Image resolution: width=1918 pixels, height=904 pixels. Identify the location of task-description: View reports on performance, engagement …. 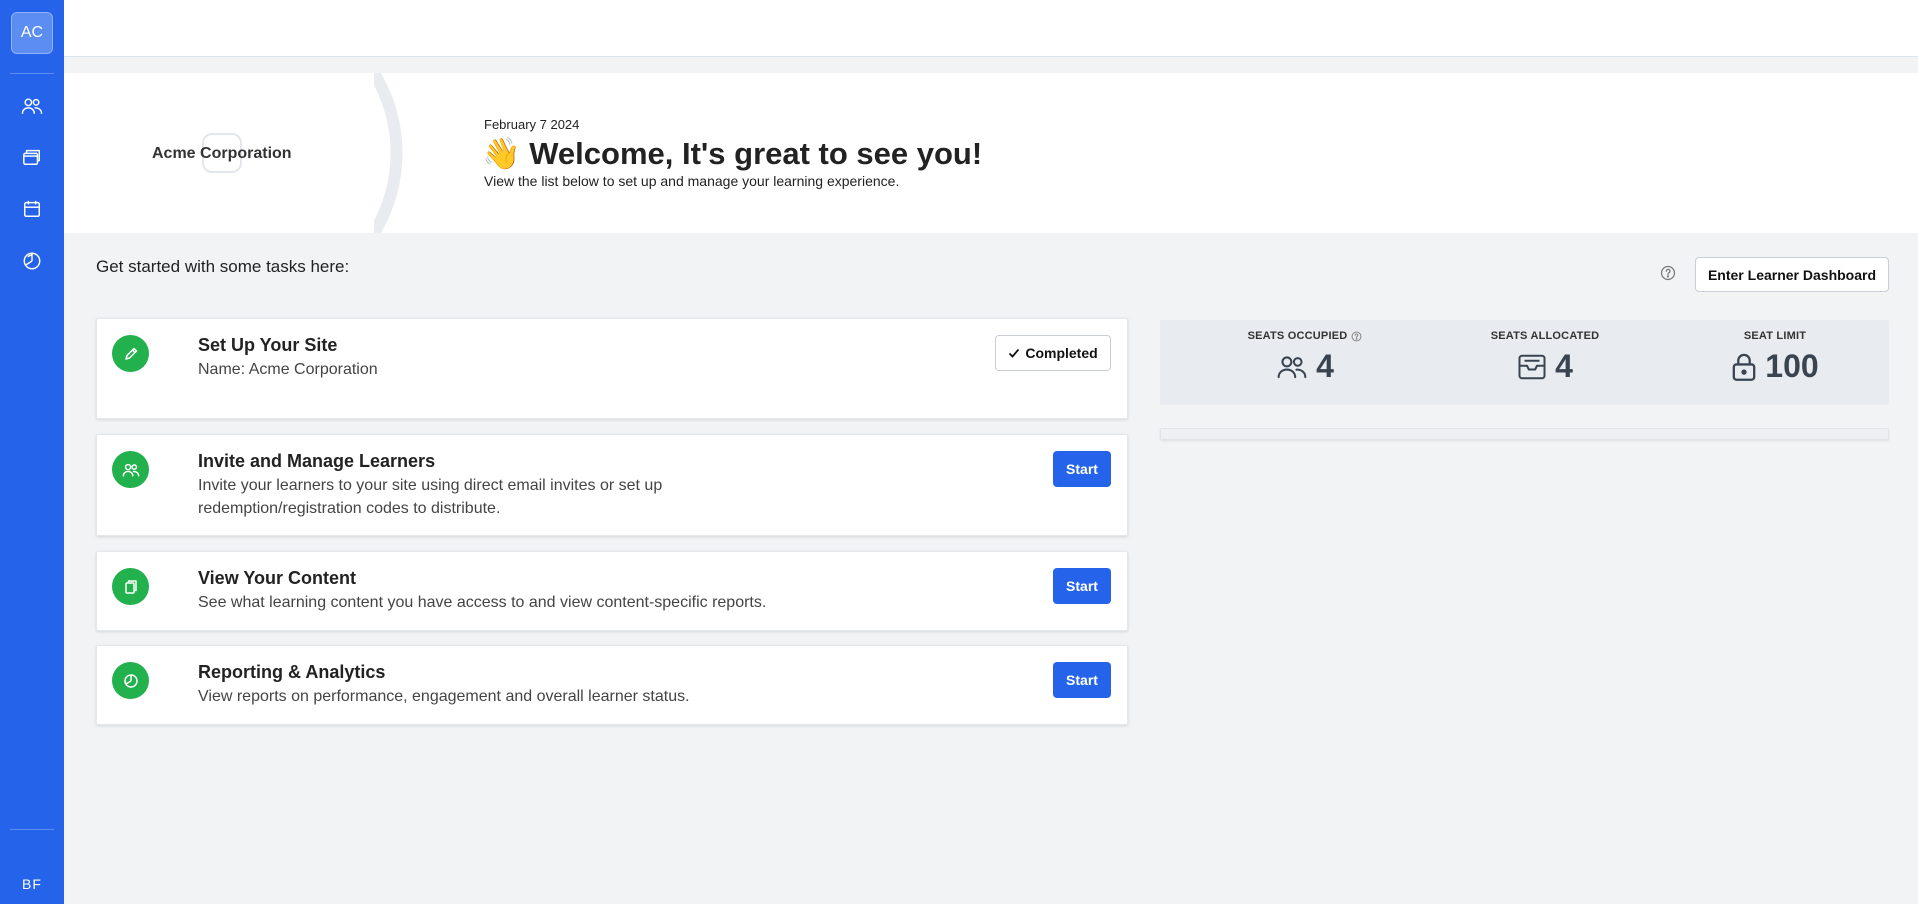
(444, 696).